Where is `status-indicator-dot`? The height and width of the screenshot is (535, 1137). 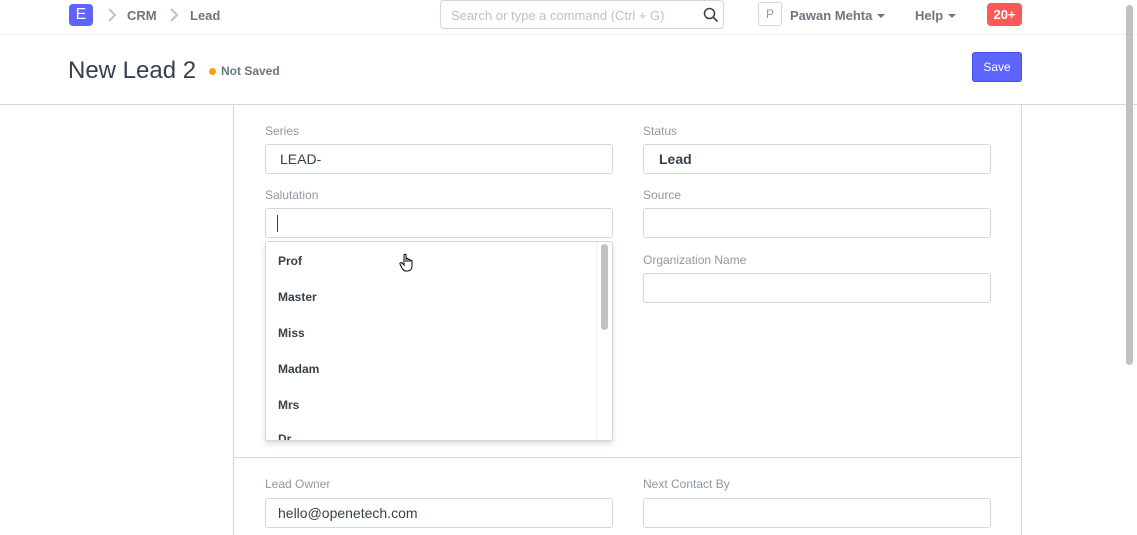
status-indicator-dot is located at coordinates (212, 71).